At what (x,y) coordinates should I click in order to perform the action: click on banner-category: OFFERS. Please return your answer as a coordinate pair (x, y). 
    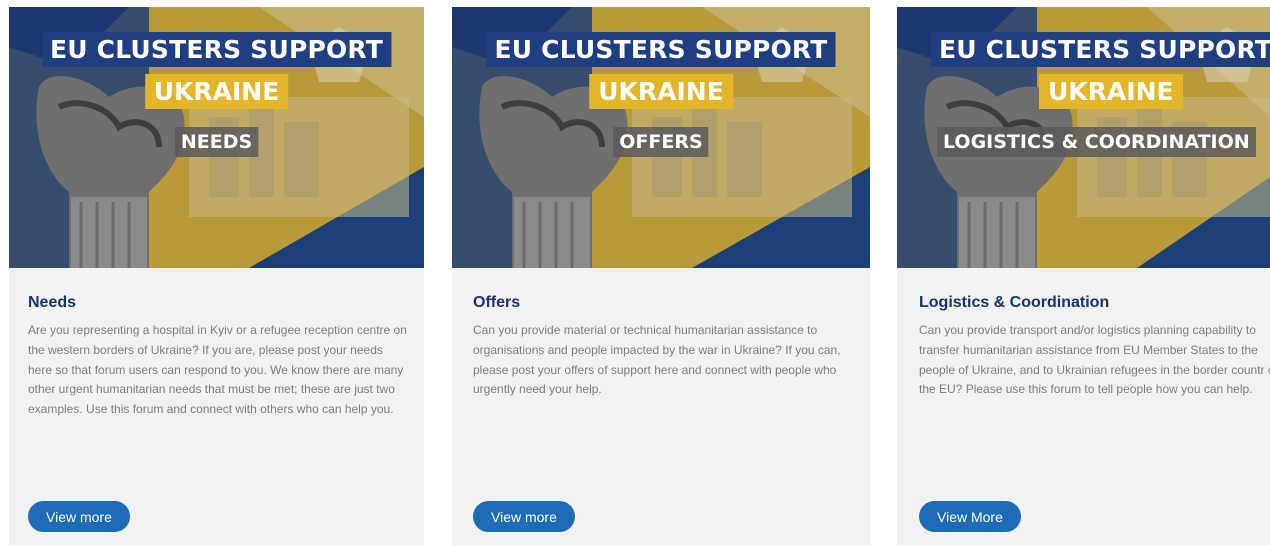
    Looking at the image, I should click on (661, 142).